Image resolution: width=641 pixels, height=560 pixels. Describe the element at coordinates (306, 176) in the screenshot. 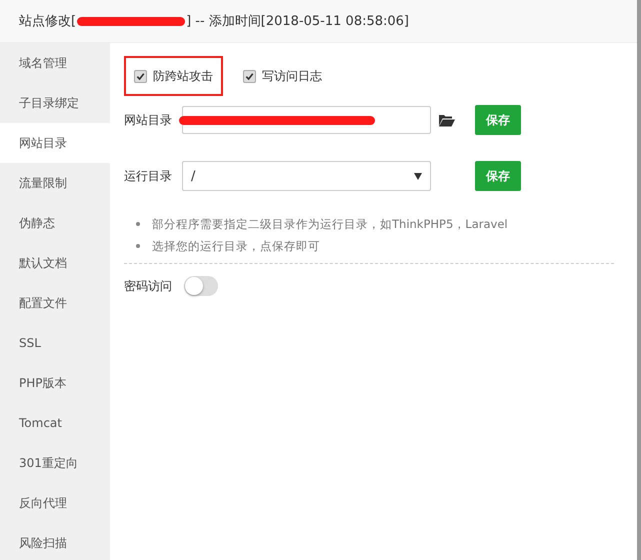

I see `dropdown: /` at that location.